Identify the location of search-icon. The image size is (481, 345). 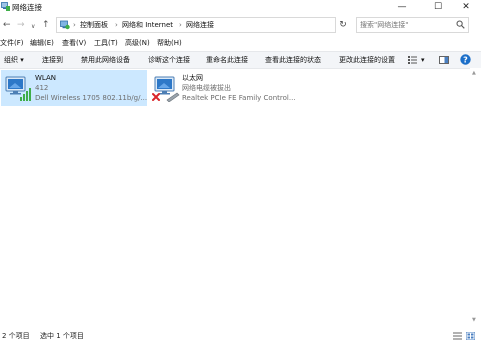
(460, 25).